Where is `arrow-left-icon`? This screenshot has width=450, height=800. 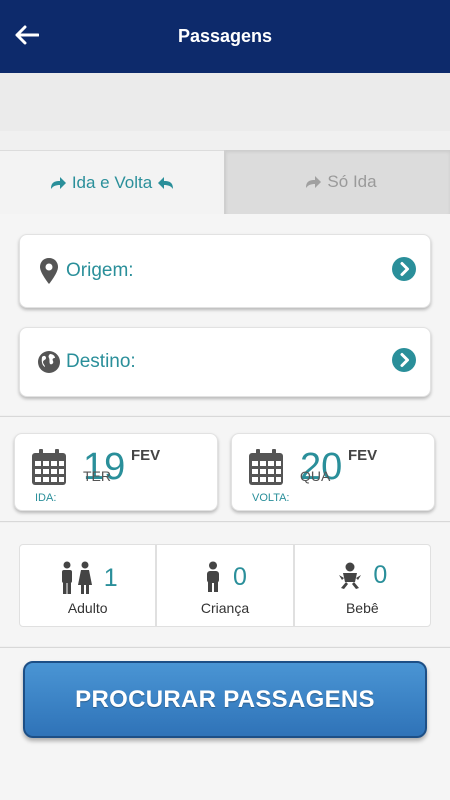
arrow-left-icon is located at coordinates (27, 35).